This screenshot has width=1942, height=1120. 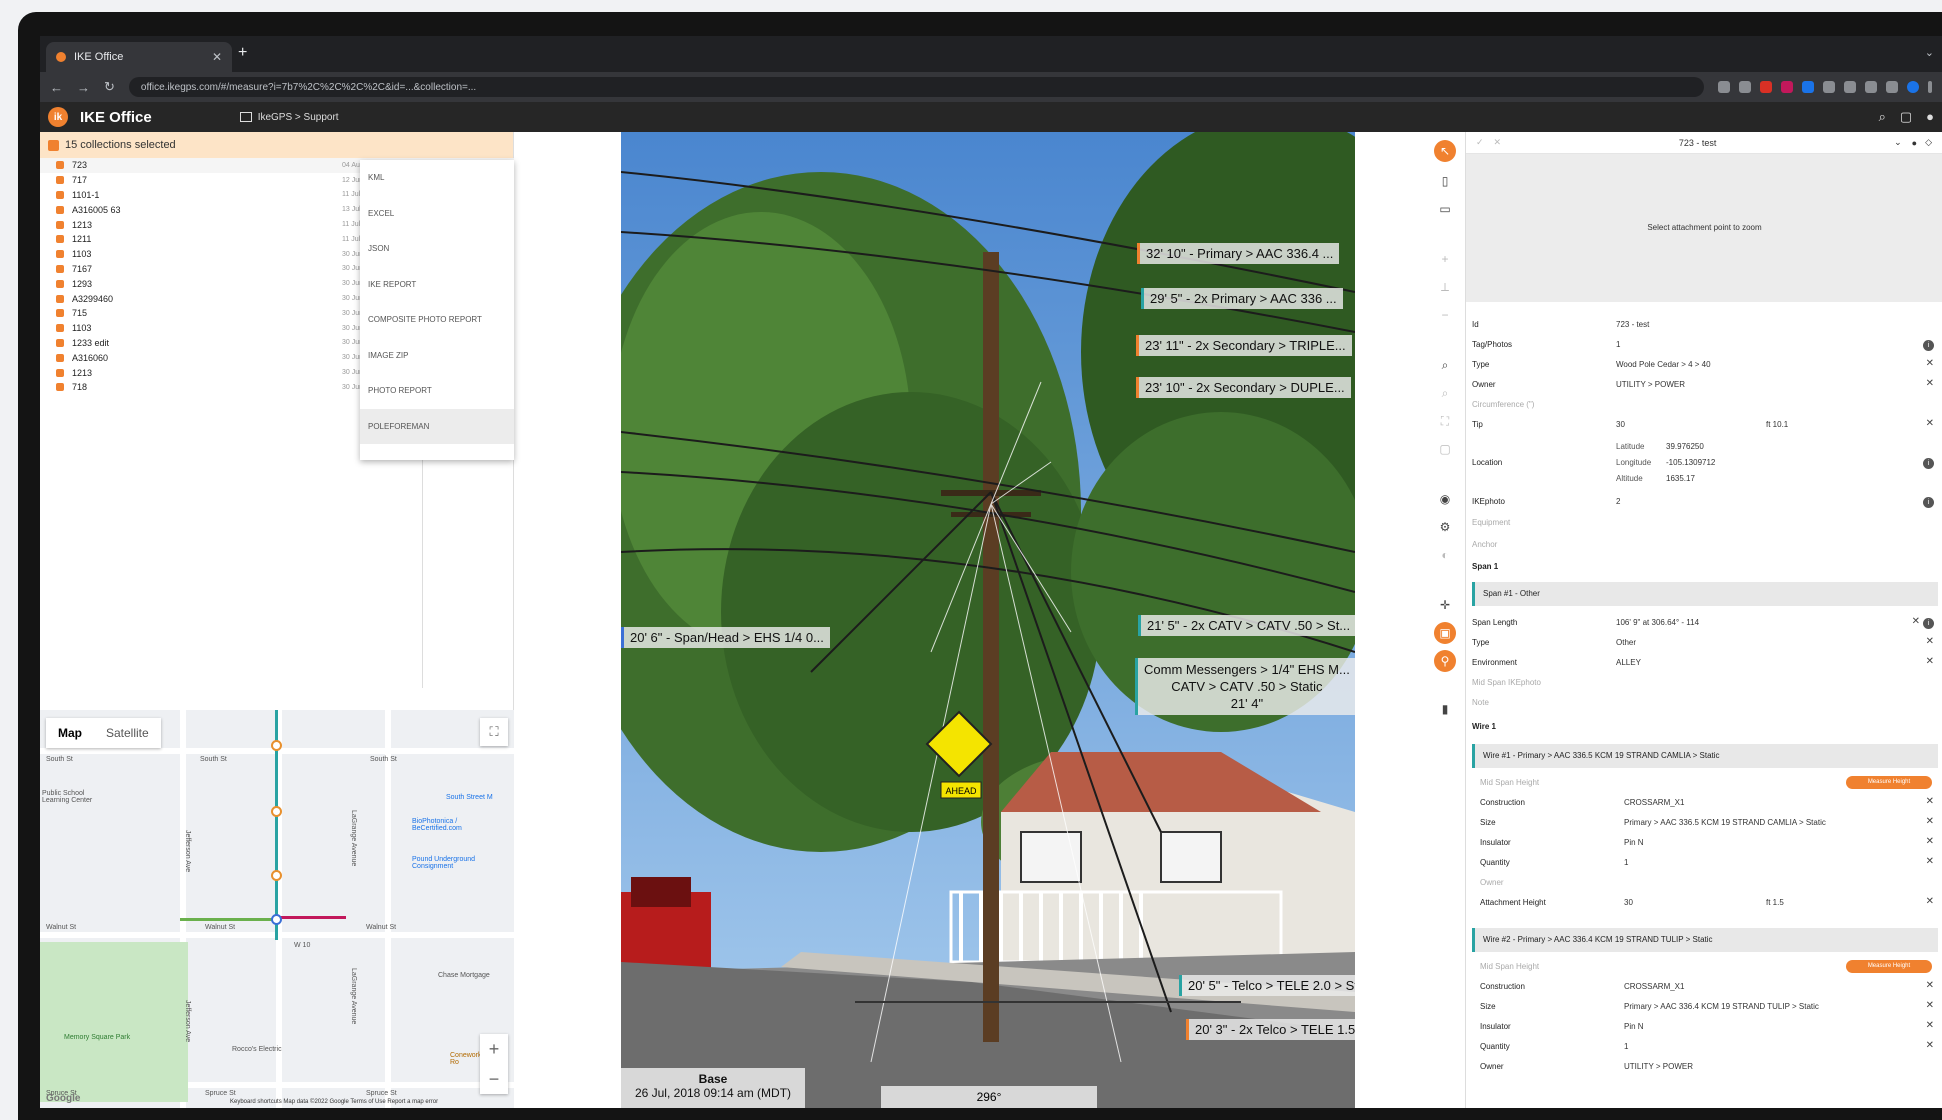 What do you see at coordinates (437, 249) in the screenshot?
I see `export-menu-item: JSON` at bounding box center [437, 249].